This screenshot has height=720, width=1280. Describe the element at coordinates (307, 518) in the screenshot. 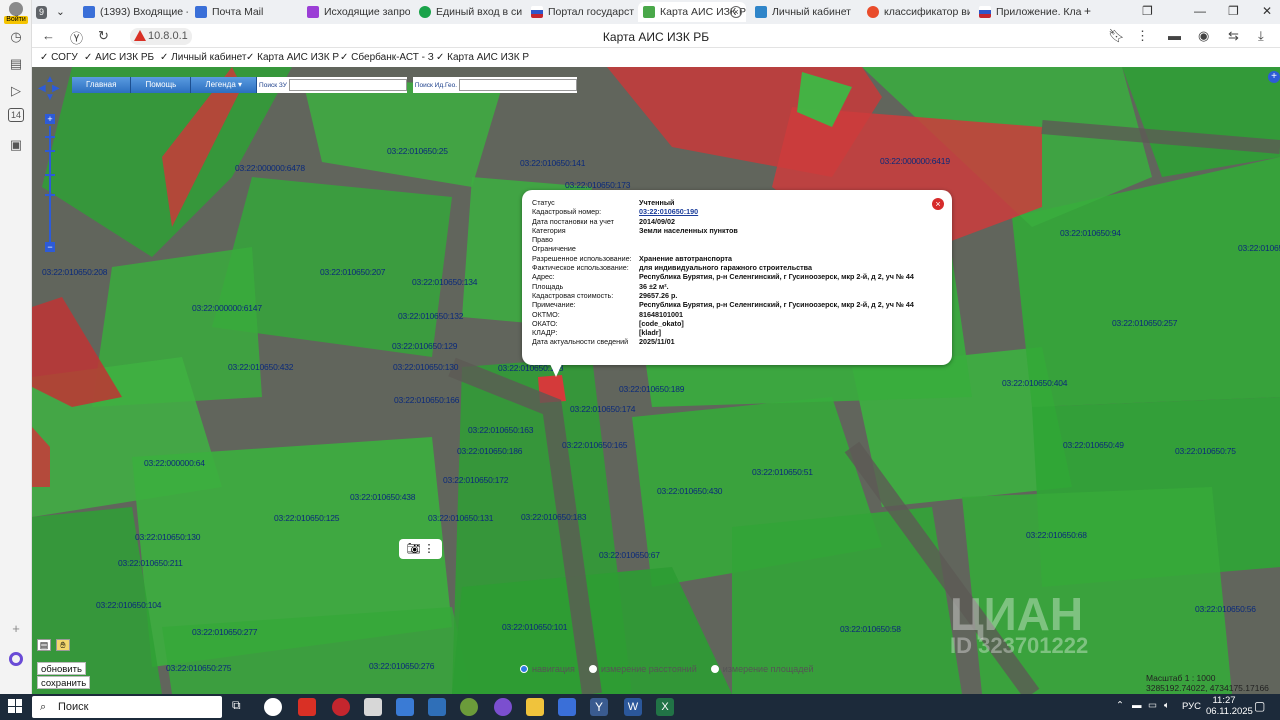

I see `parcel-label: 03:22:010650:125` at that location.